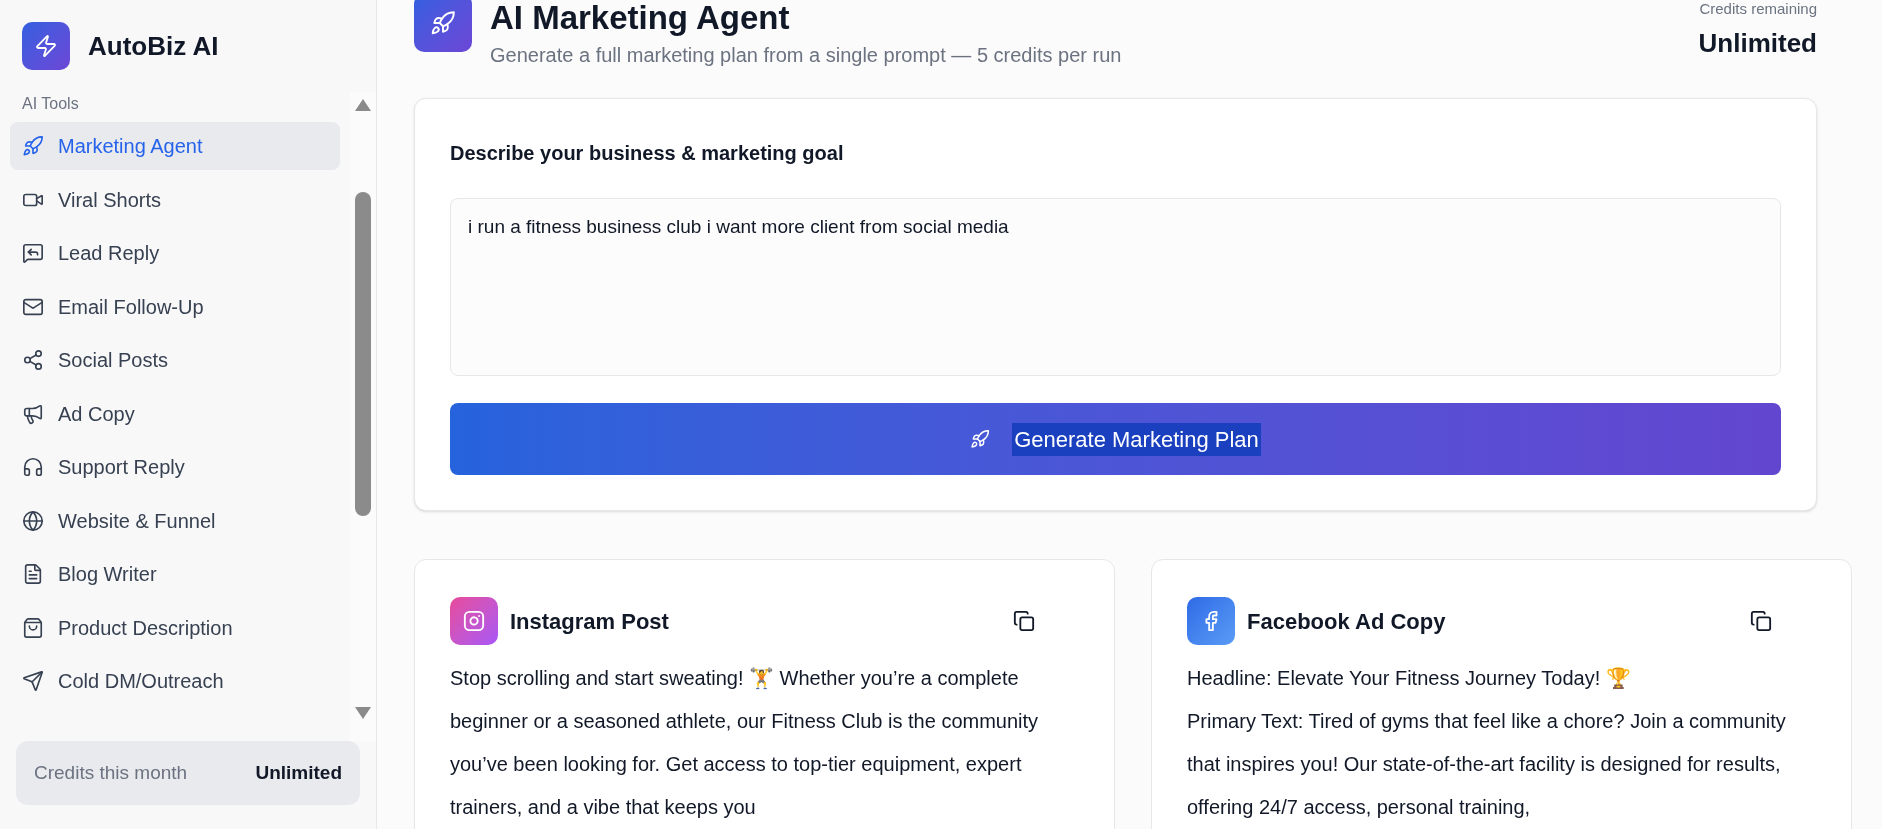  I want to click on brand-name: AutoBiz AI, so click(153, 46).